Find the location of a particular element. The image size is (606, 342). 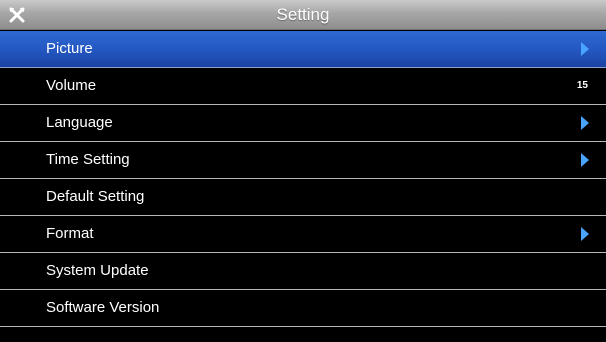

title-bar: Setting is located at coordinates (303, 15).